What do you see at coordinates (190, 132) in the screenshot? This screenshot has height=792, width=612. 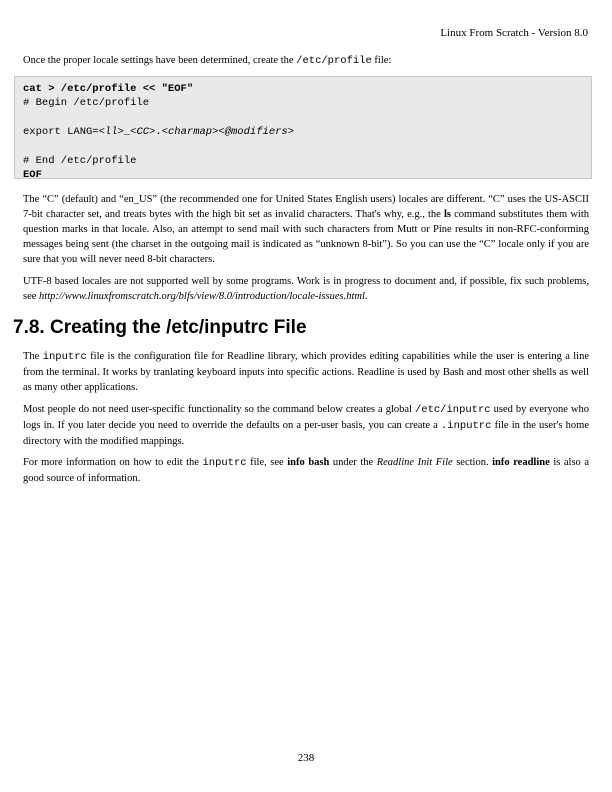 I see `code-placeholder-charmap: <charmap>` at bounding box center [190, 132].